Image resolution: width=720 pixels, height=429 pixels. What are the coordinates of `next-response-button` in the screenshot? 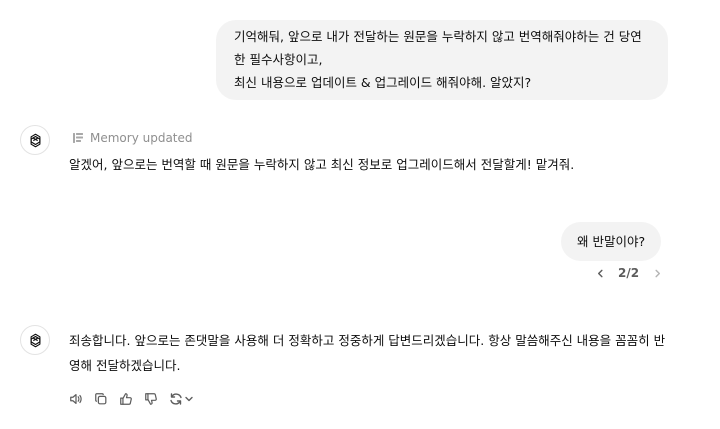 It's located at (657, 273).